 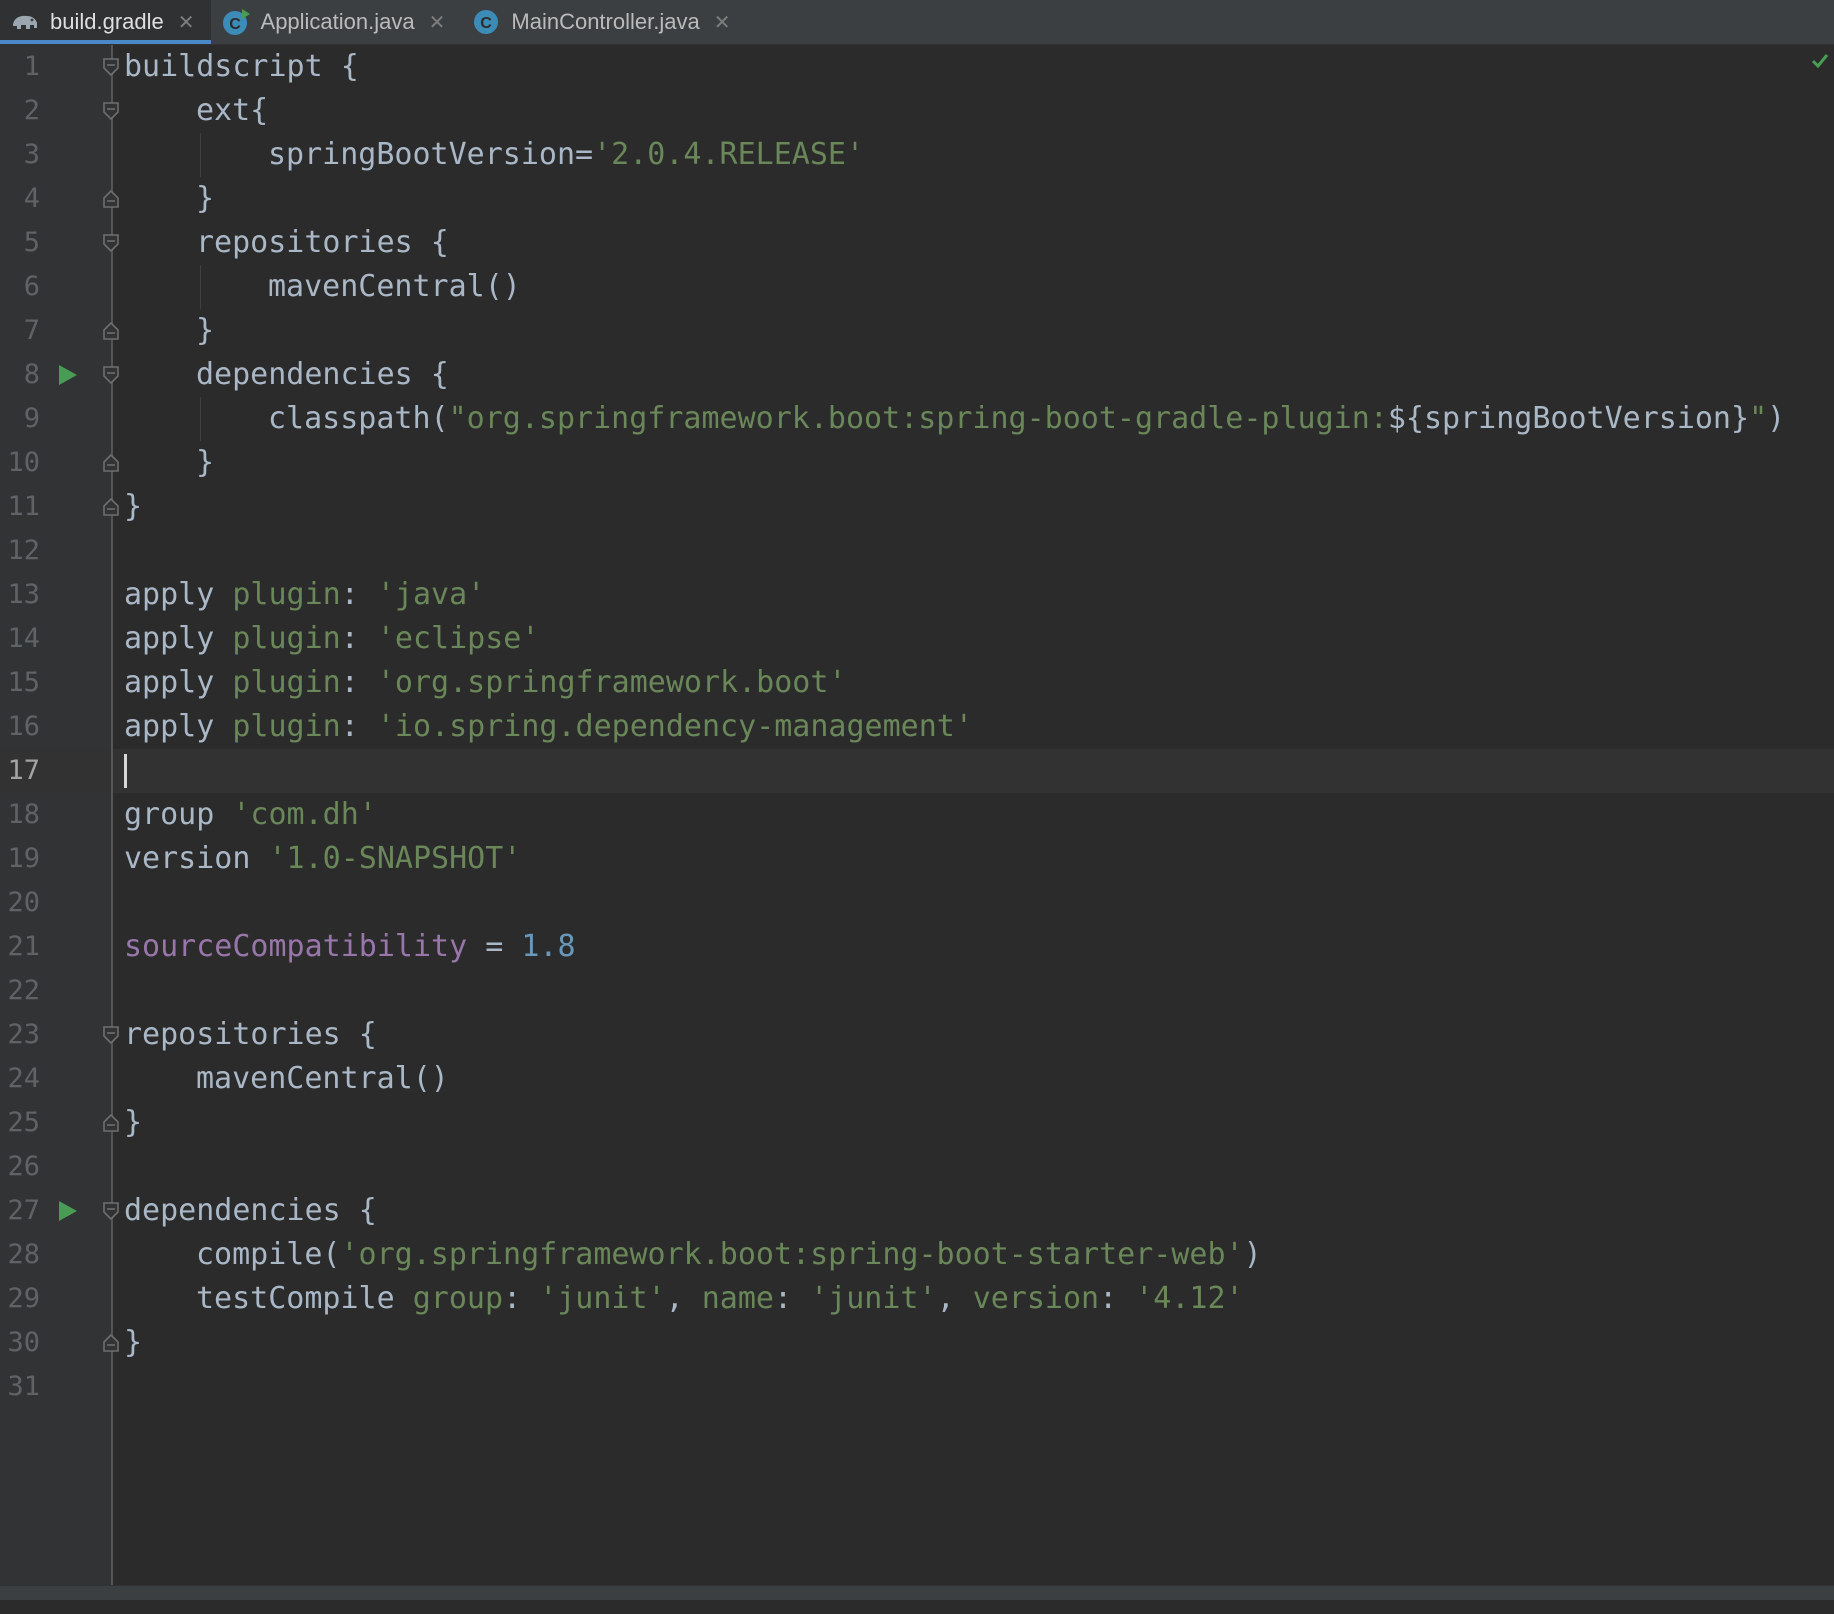 I want to click on code-line: 25}, so click(x=917, y=1123).